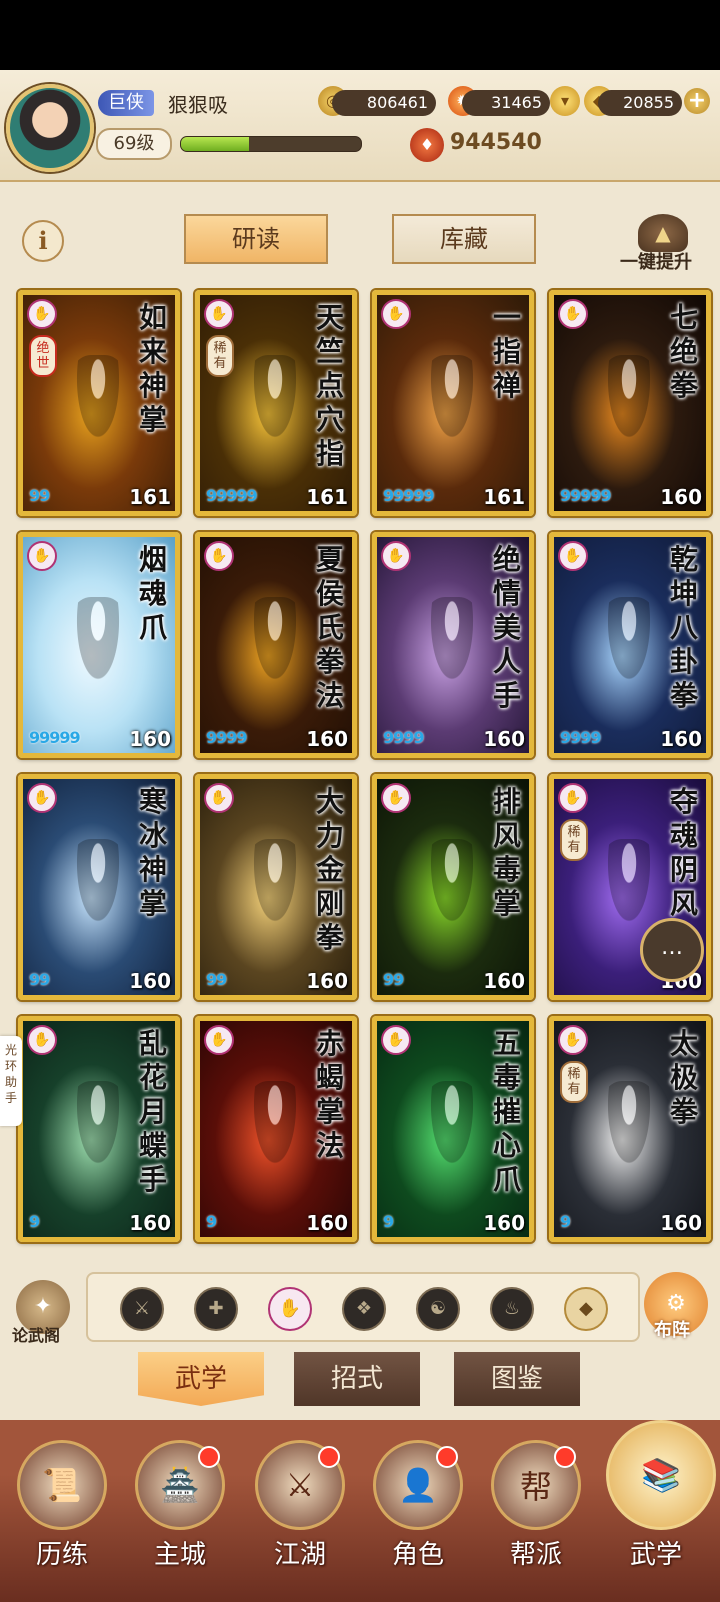 The image size is (720, 1602). What do you see at coordinates (506, 852) in the screenshot?
I see `card-title: 排风毒掌` at bounding box center [506, 852].